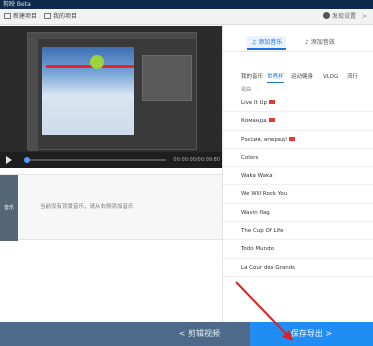  I want to click on song-name: Waka Waka, so click(257, 176).